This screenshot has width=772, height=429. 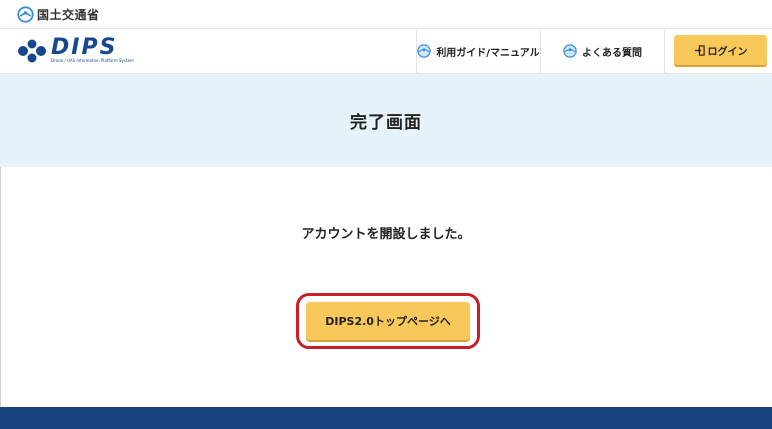 What do you see at coordinates (386, 418) in the screenshot?
I see `footer` at bounding box center [386, 418].